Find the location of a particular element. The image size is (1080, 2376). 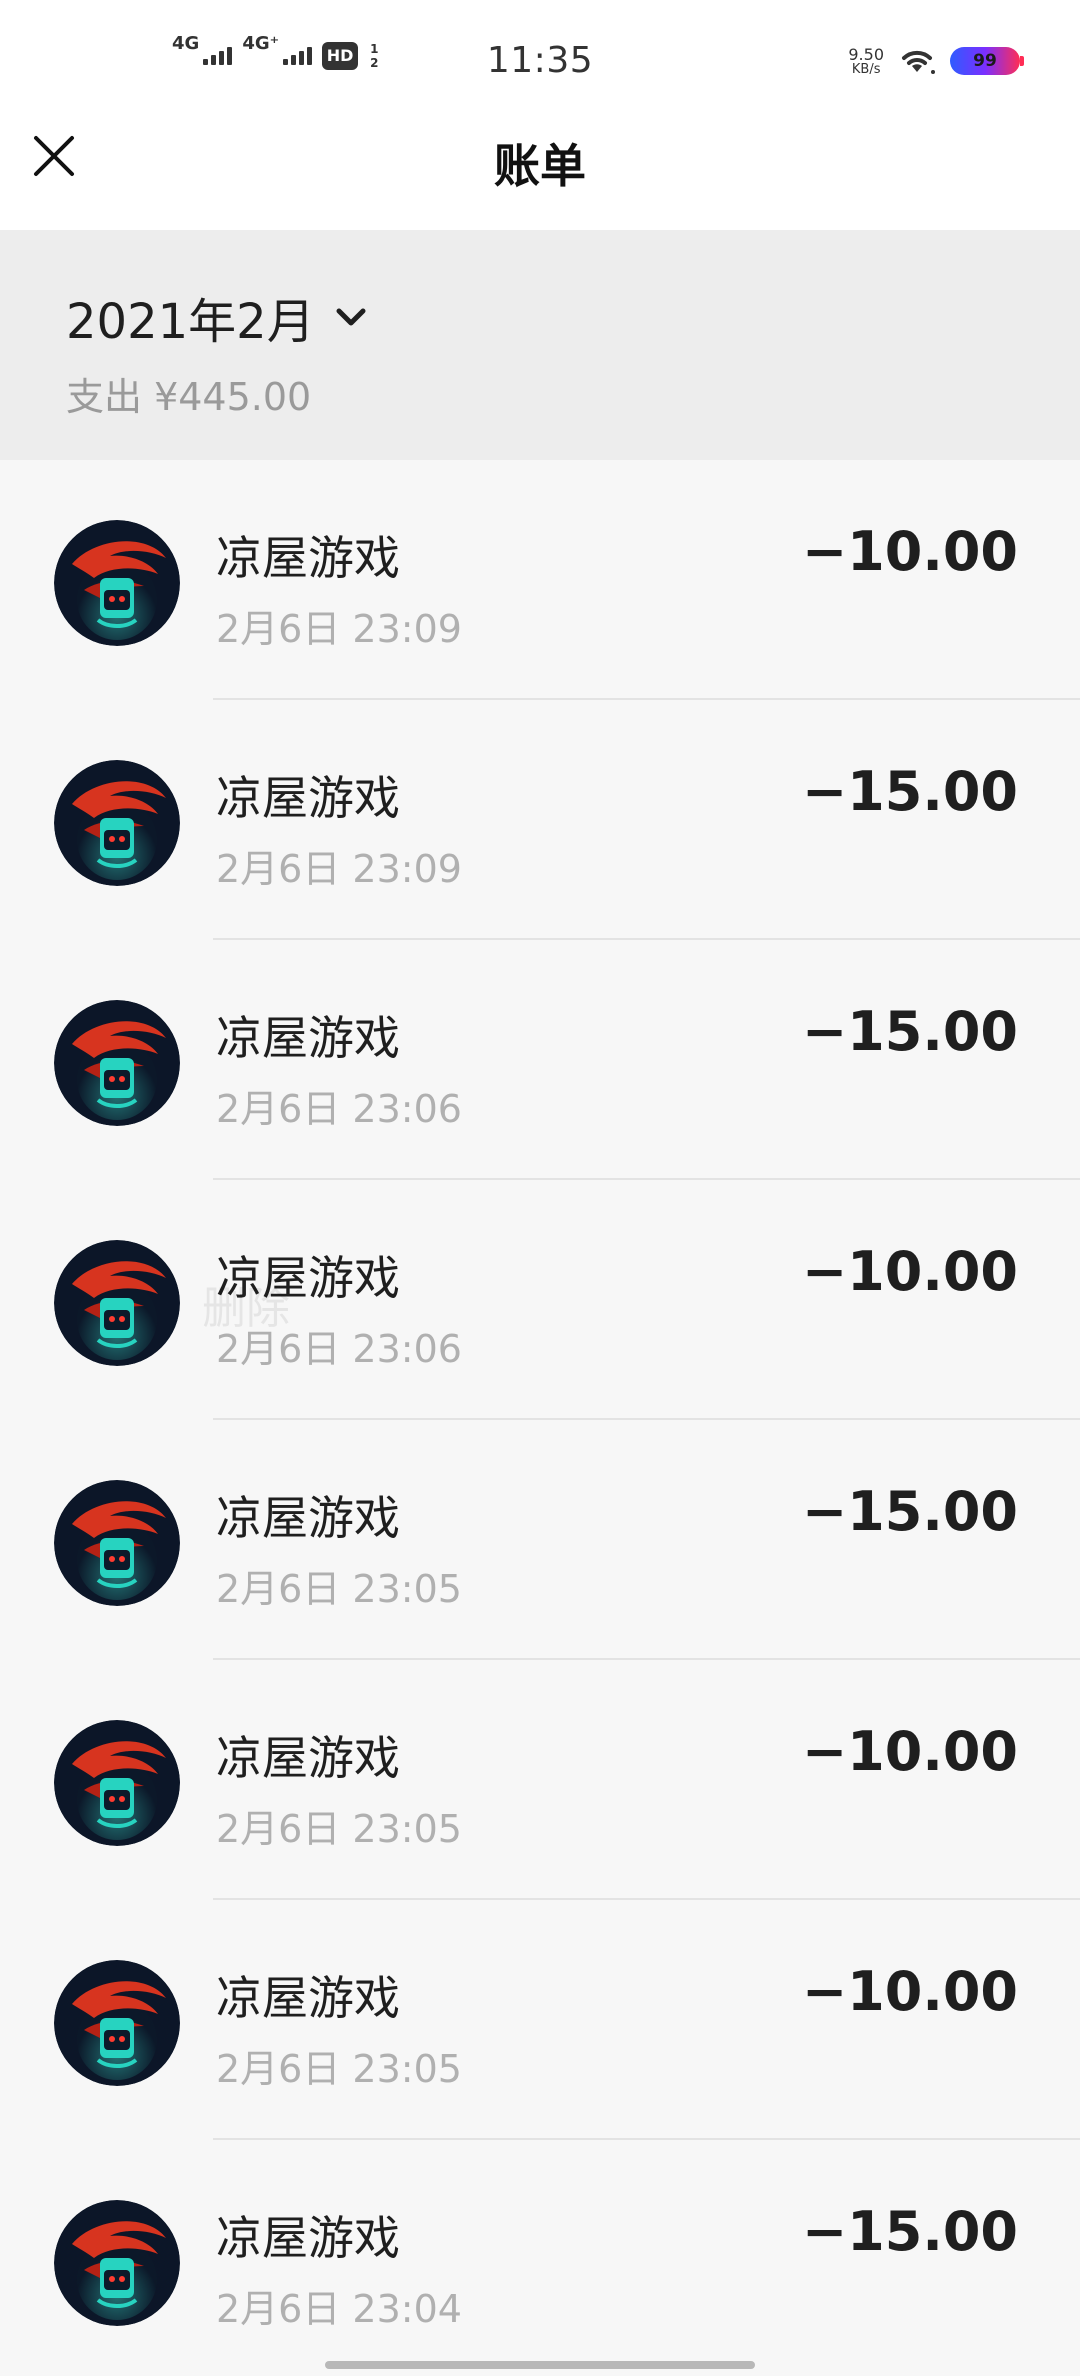

transaction-time: 2月6日 23:04 is located at coordinates (339, 2309).